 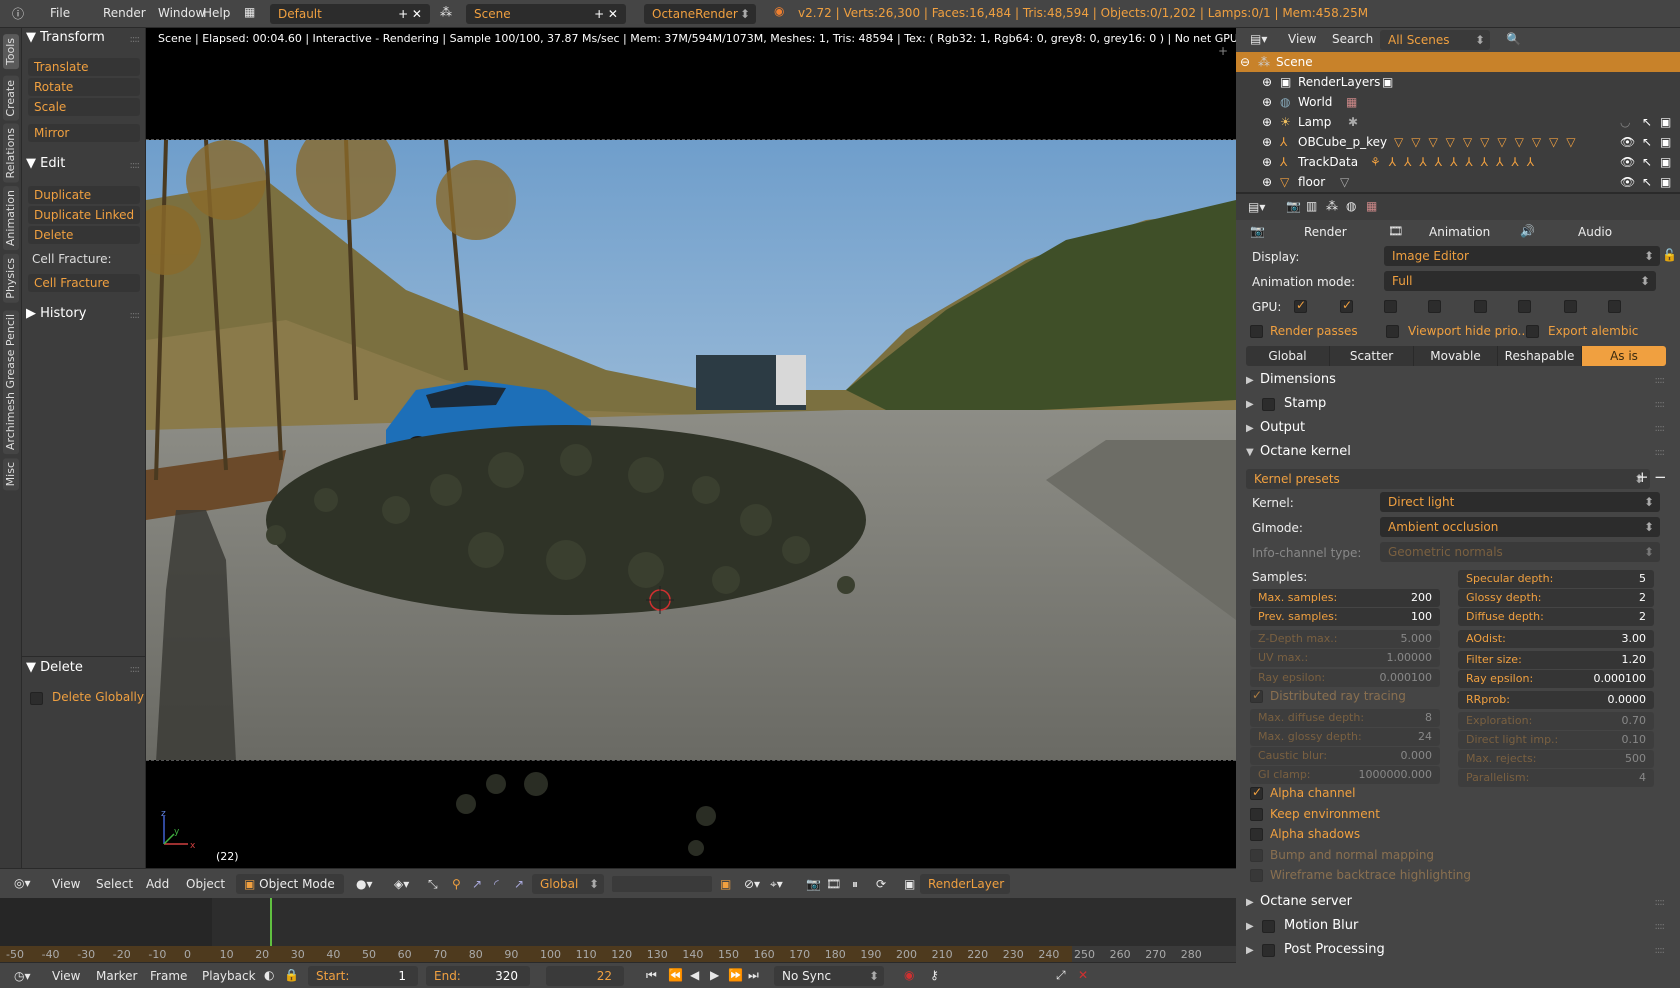 I want to click on stamp-panel-header: ▶ Stamp::::, so click(x=1458, y=405).